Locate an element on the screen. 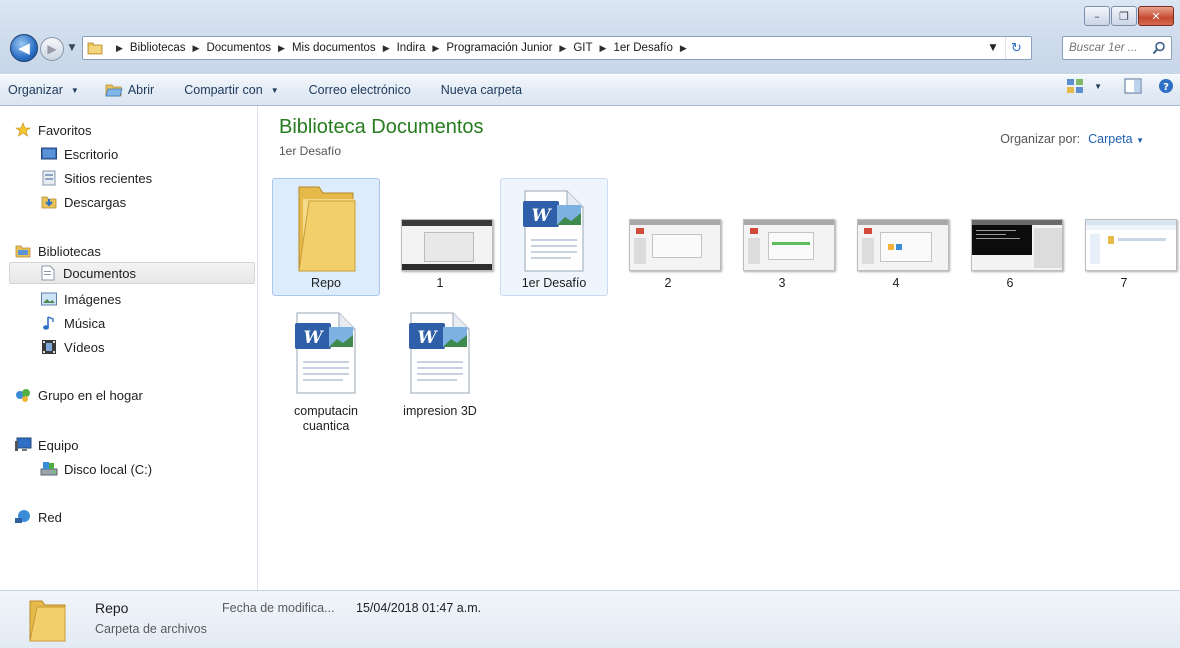 The height and width of the screenshot is (648, 1180). share-with-button: Compartir con ▼ is located at coordinates (231, 90).